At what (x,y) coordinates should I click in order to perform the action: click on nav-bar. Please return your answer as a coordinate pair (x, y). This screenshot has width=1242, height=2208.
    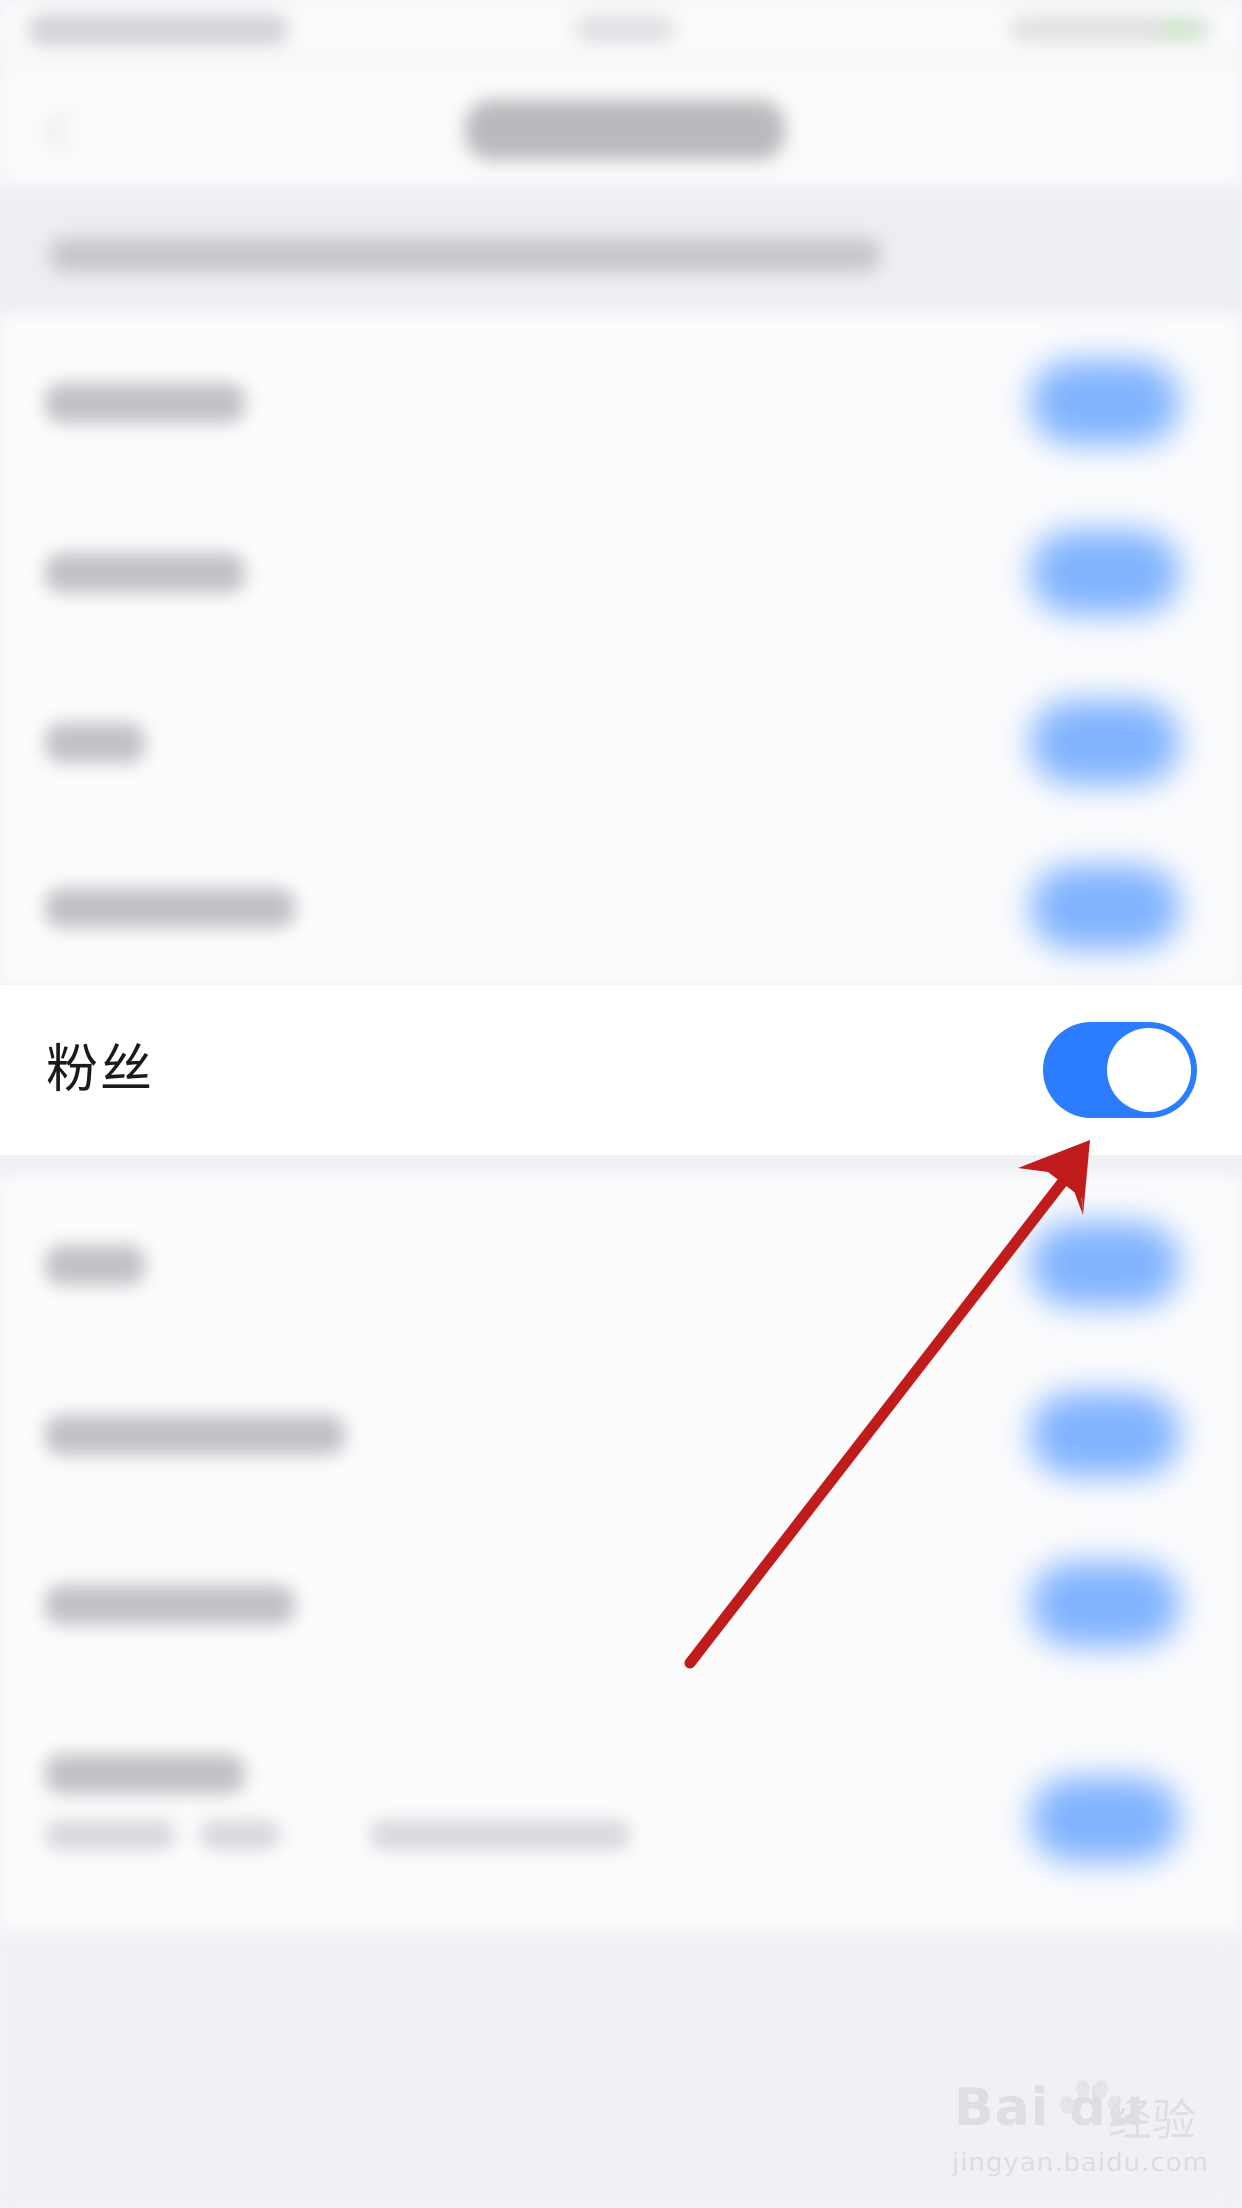
    Looking at the image, I should click on (621, 125).